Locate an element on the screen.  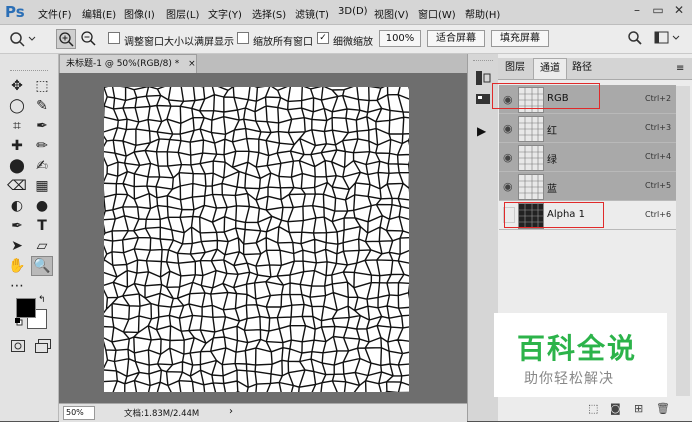
zoom-tool-preset-icon is located at coordinates (21, 38).